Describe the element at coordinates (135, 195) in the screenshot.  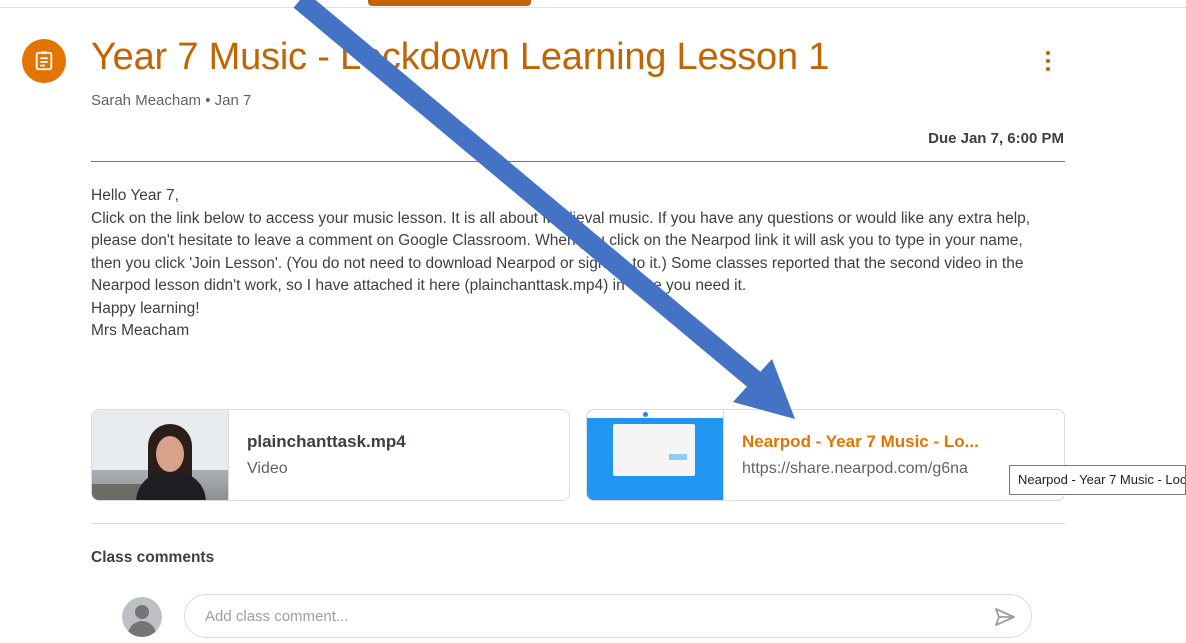
I see `body-line: Hello Year 7,` at that location.